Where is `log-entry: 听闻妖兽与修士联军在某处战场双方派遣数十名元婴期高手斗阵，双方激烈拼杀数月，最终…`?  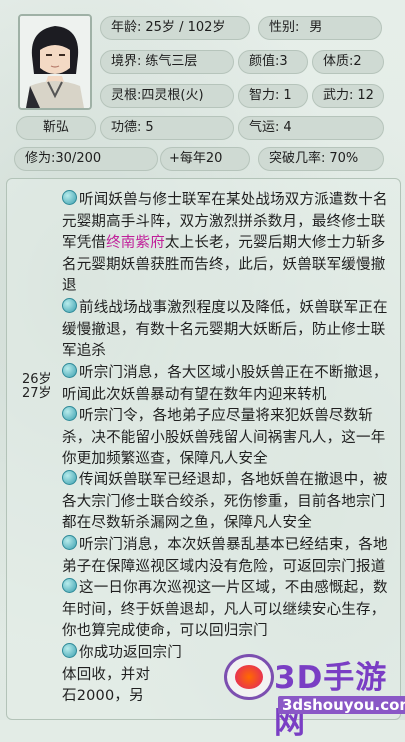 log-entry: 听闻妖兽与修士联军在某处战场双方派遣数十名元婴期高手斗阵，双方激烈拼杀数月，最终… is located at coordinates (225, 242).